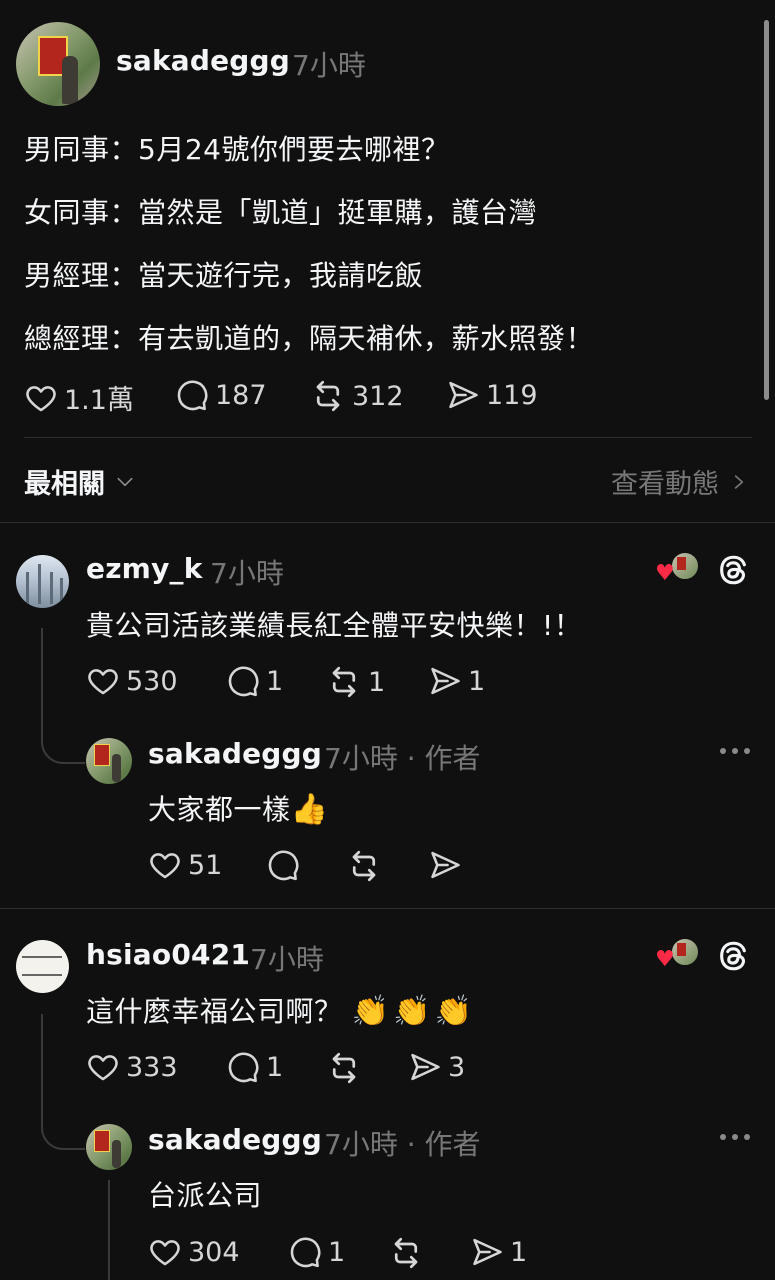  I want to click on sort-label: 最相關, so click(64, 484).